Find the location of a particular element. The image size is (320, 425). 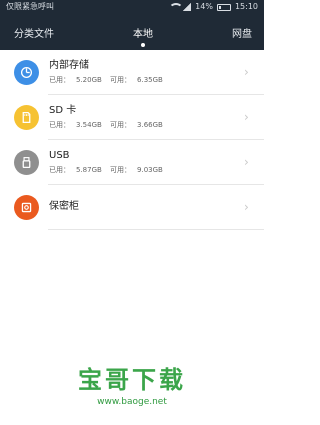

free-value: 3.66GB is located at coordinates (150, 125).